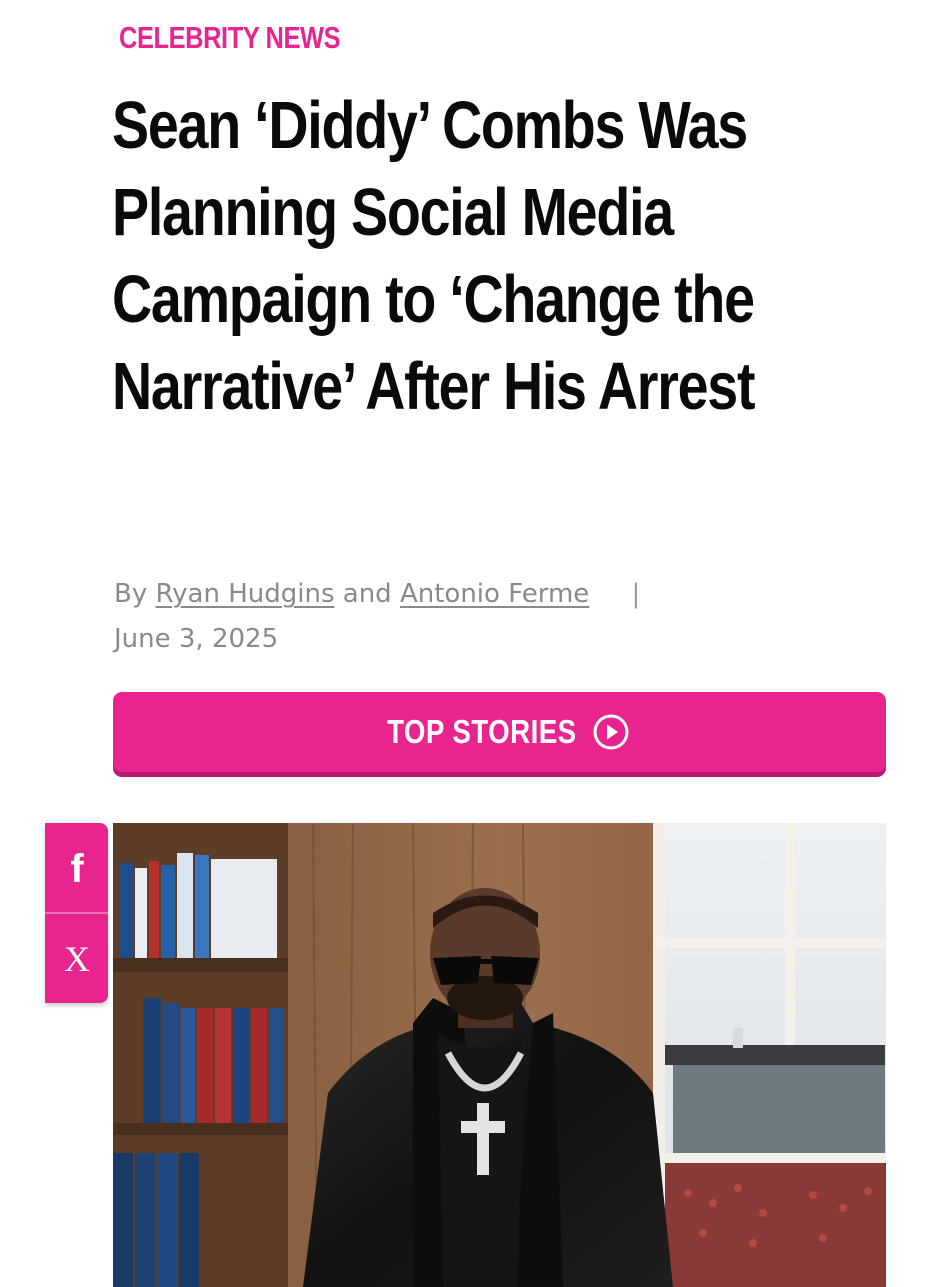  I want to click on share-bar: f X, so click(76, 913).